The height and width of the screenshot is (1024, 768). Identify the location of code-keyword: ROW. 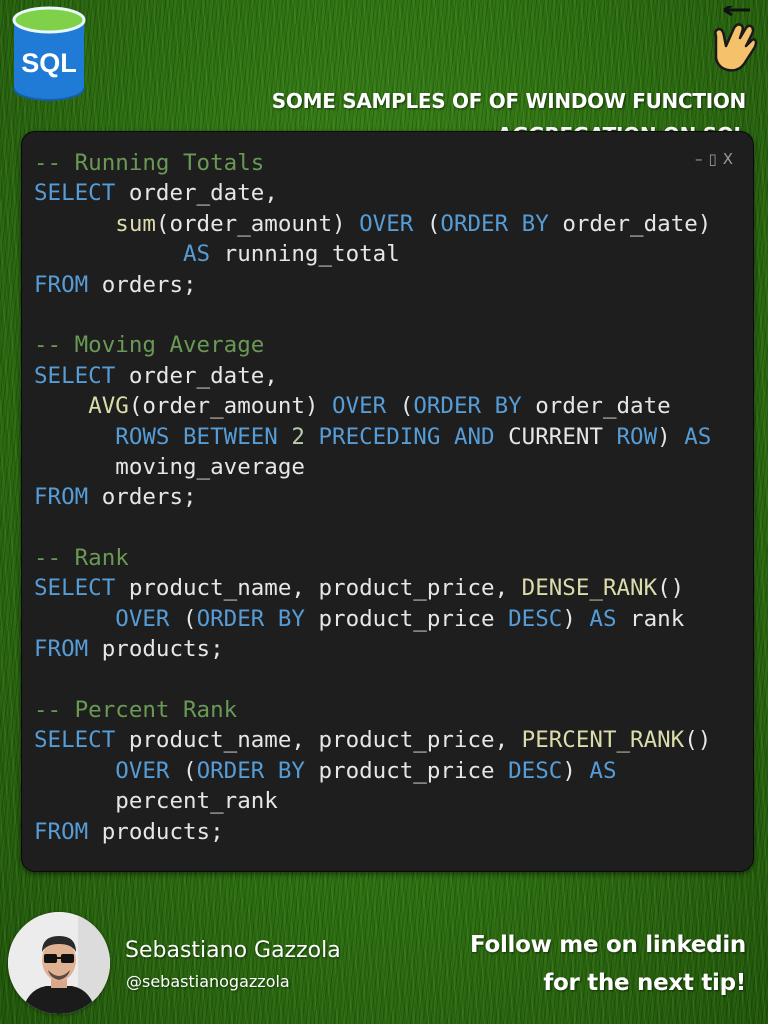
(637, 436).